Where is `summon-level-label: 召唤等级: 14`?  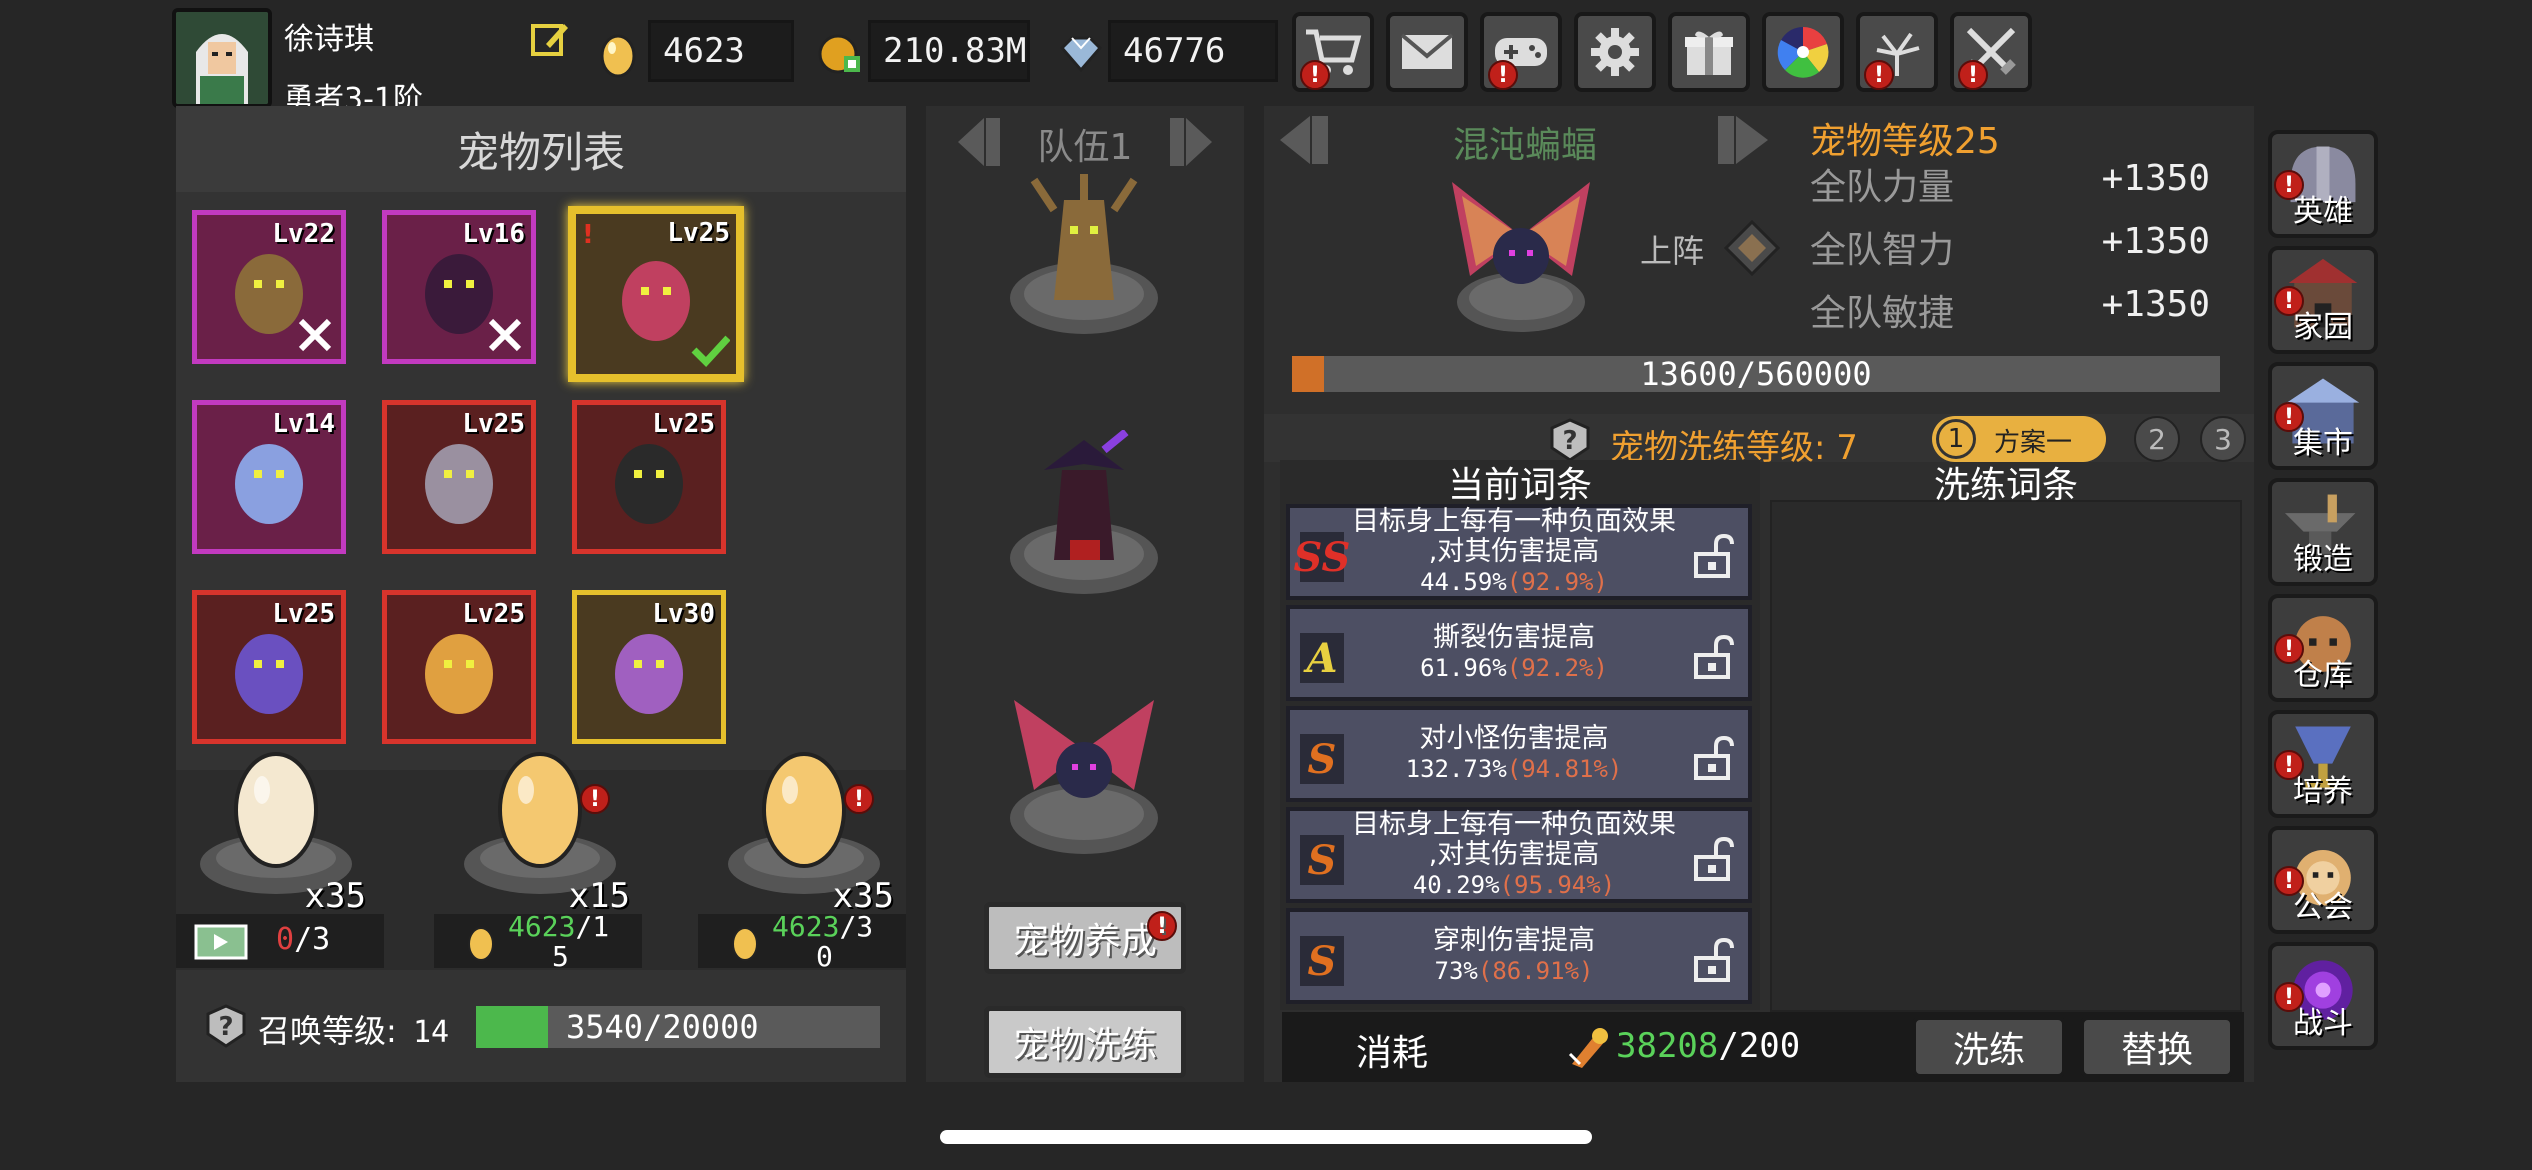 summon-level-label: 召唤等级: 14 is located at coordinates (353, 1029).